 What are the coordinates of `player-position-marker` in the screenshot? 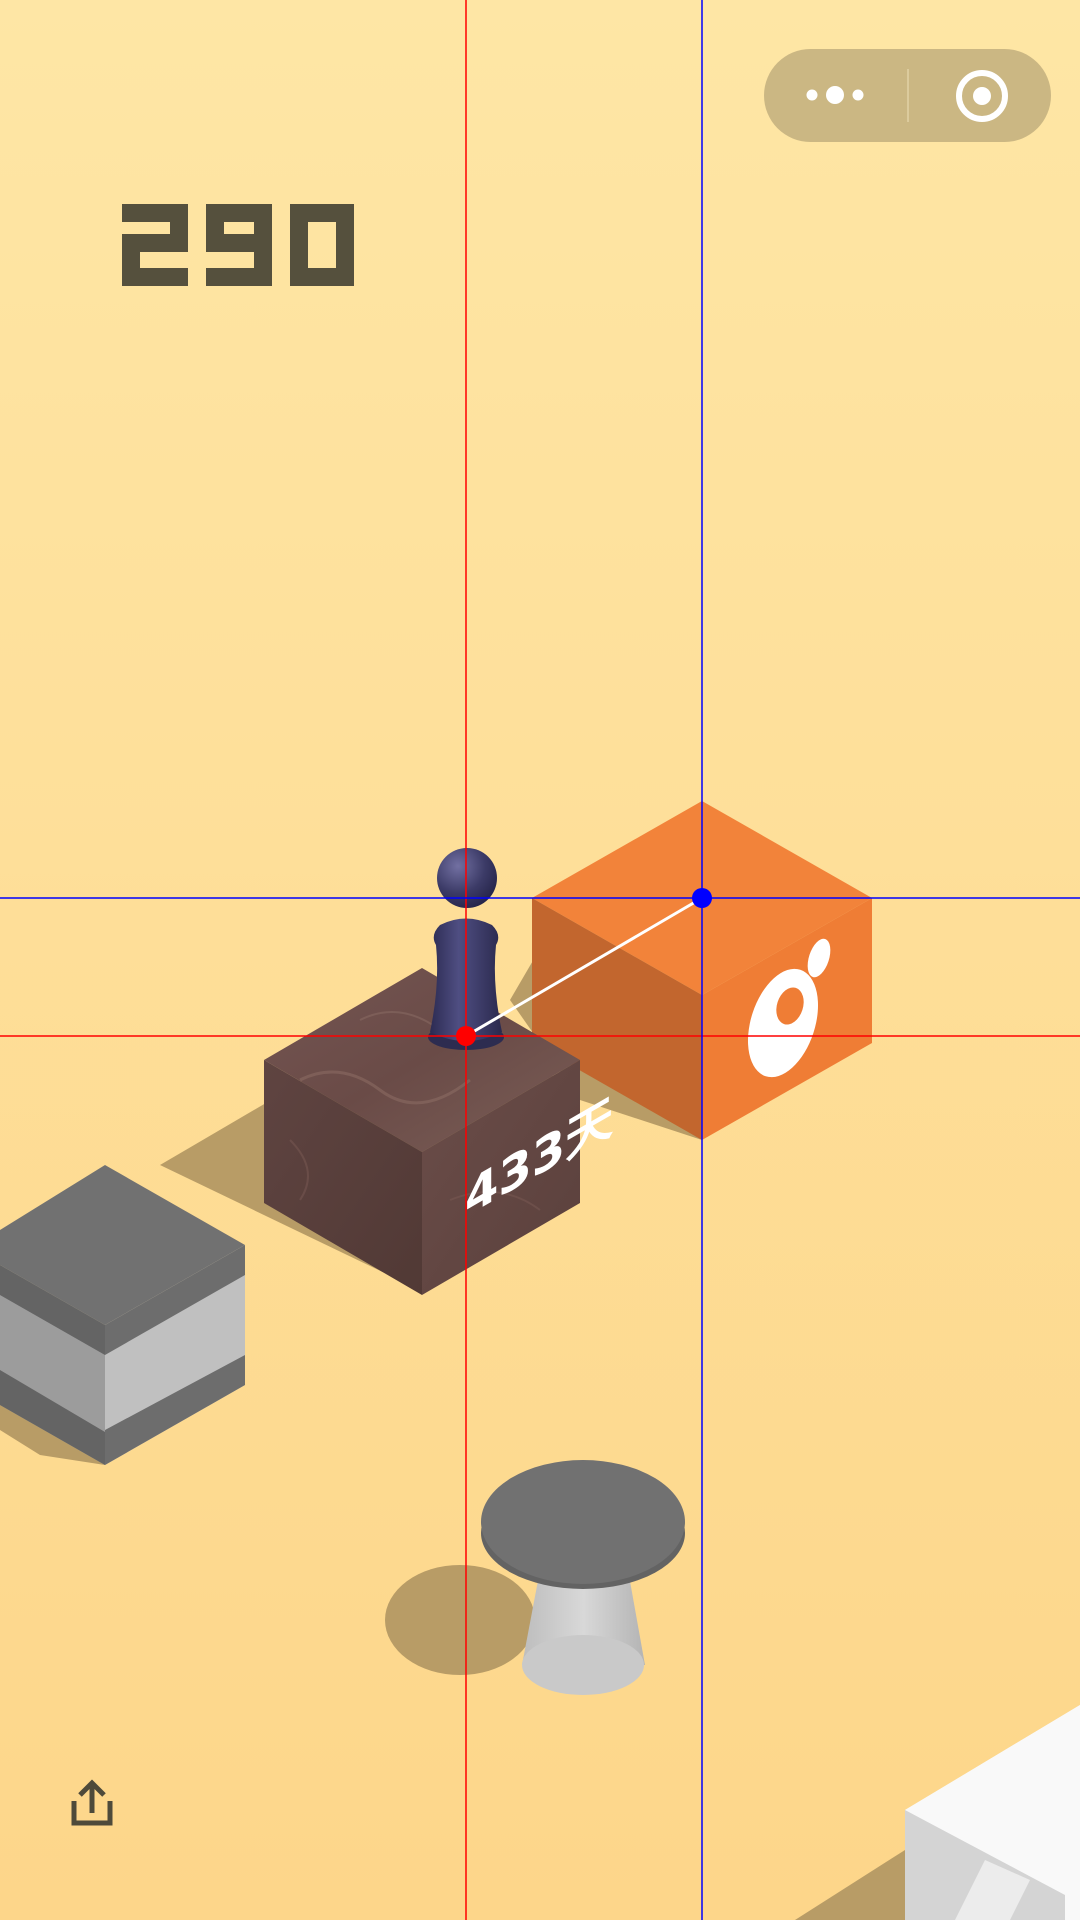 It's located at (466, 1036).